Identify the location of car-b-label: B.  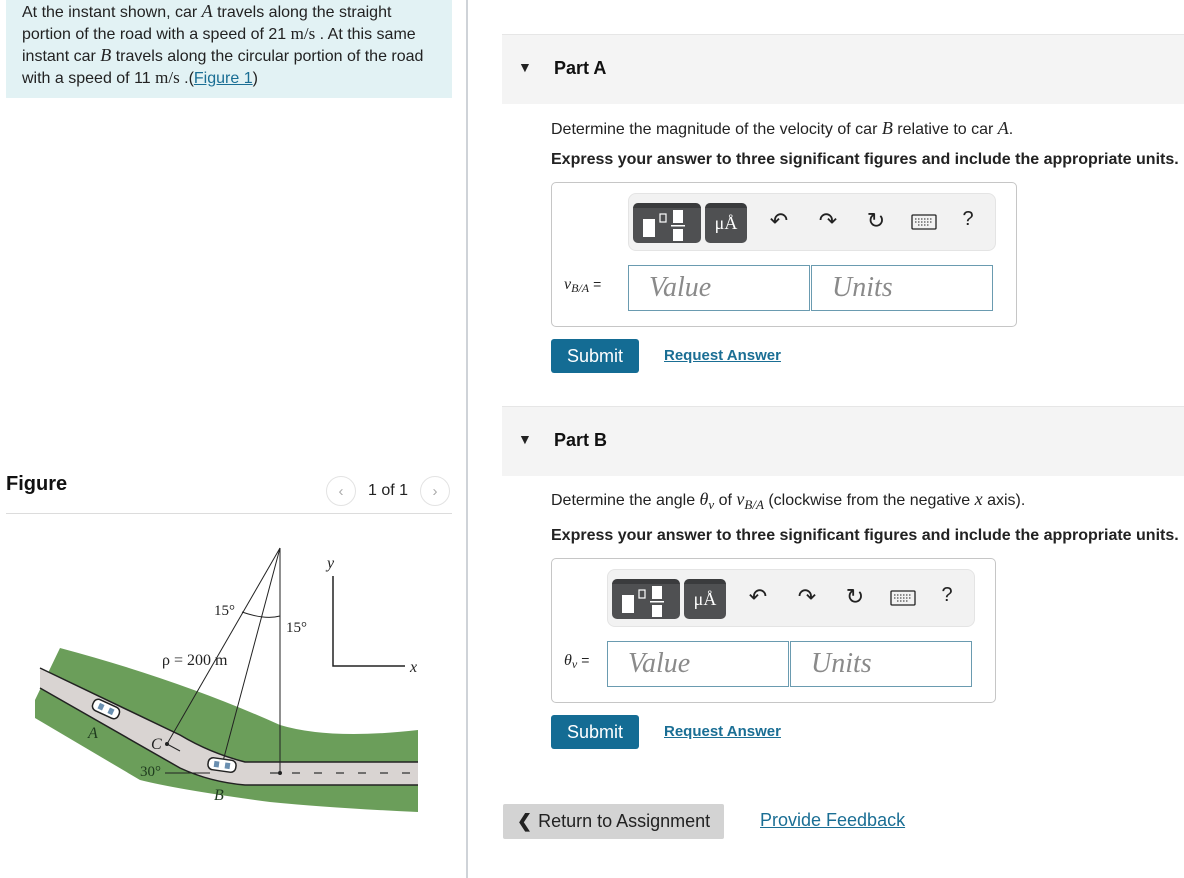
(219, 795).